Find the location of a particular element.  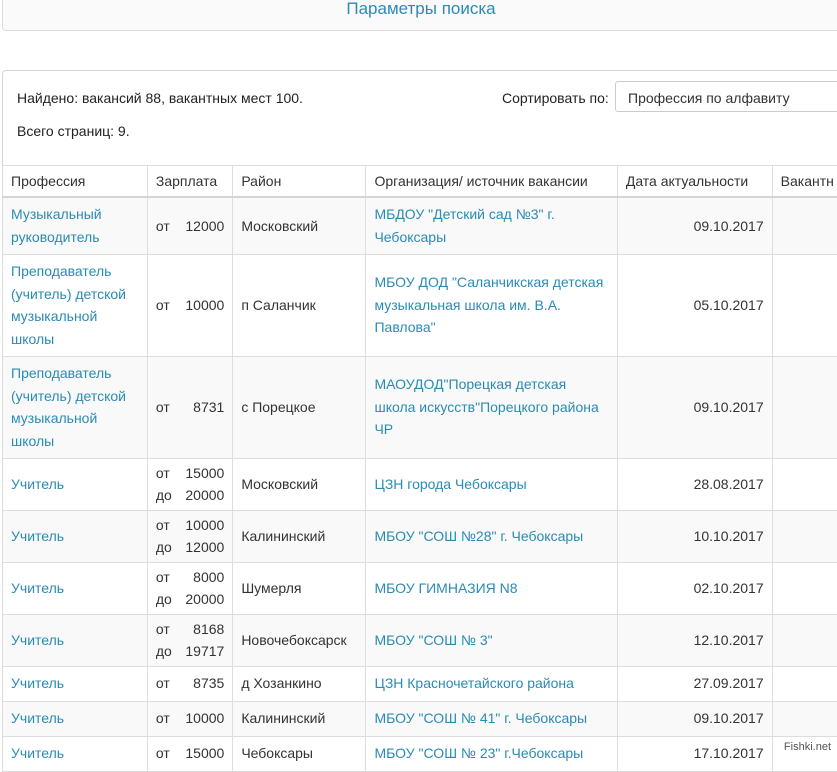

cell-salary: от10000 is located at coordinates (189, 305).